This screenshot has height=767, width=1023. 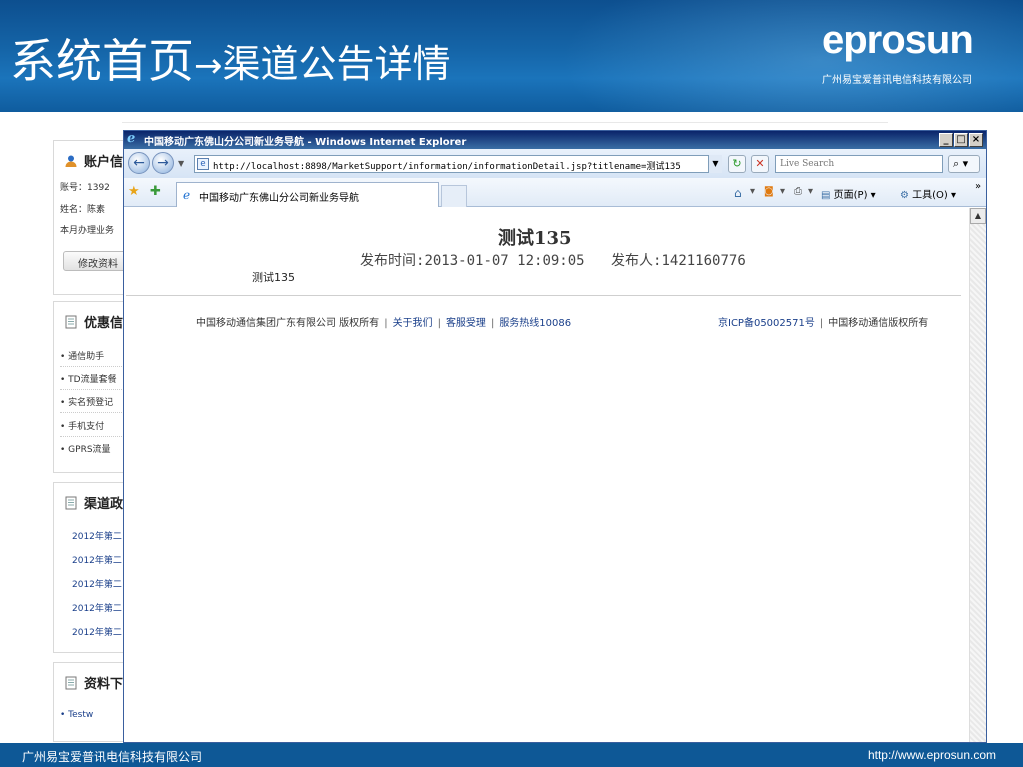 I want to click on scroll-up-icon: ▲, so click(x=978, y=216).